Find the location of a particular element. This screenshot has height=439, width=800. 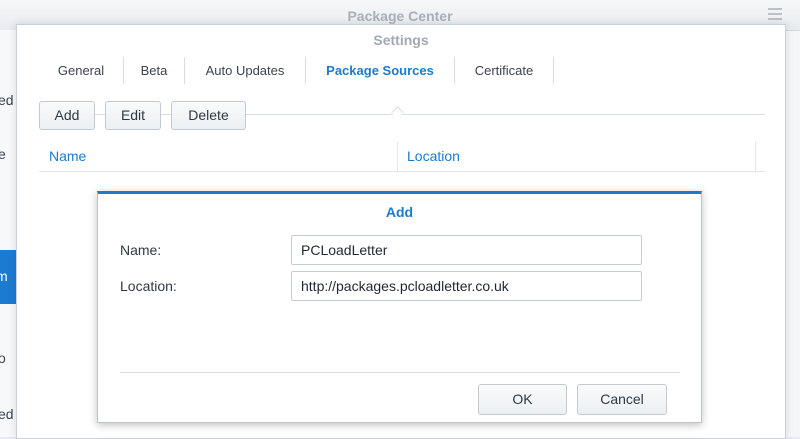

sidebar-item-fragment: o is located at coordinates (3, 358).